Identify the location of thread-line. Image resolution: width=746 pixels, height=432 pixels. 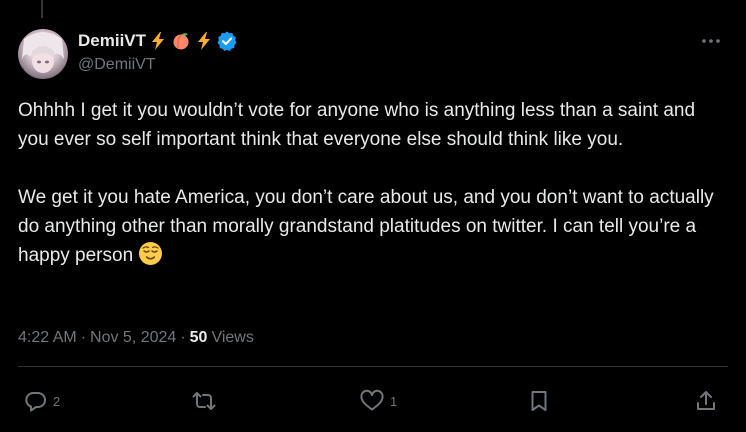
(42, 9).